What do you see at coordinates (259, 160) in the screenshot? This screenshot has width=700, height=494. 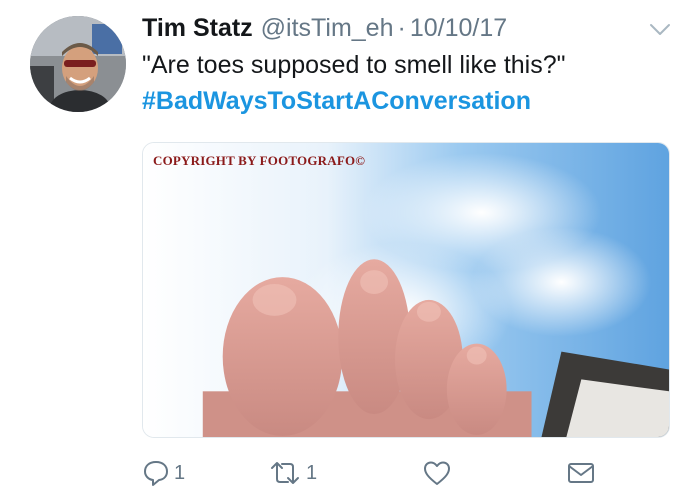 I see `photo-watermark: COPYRIGHT BY FOOTOGRAFO©` at bounding box center [259, 160].